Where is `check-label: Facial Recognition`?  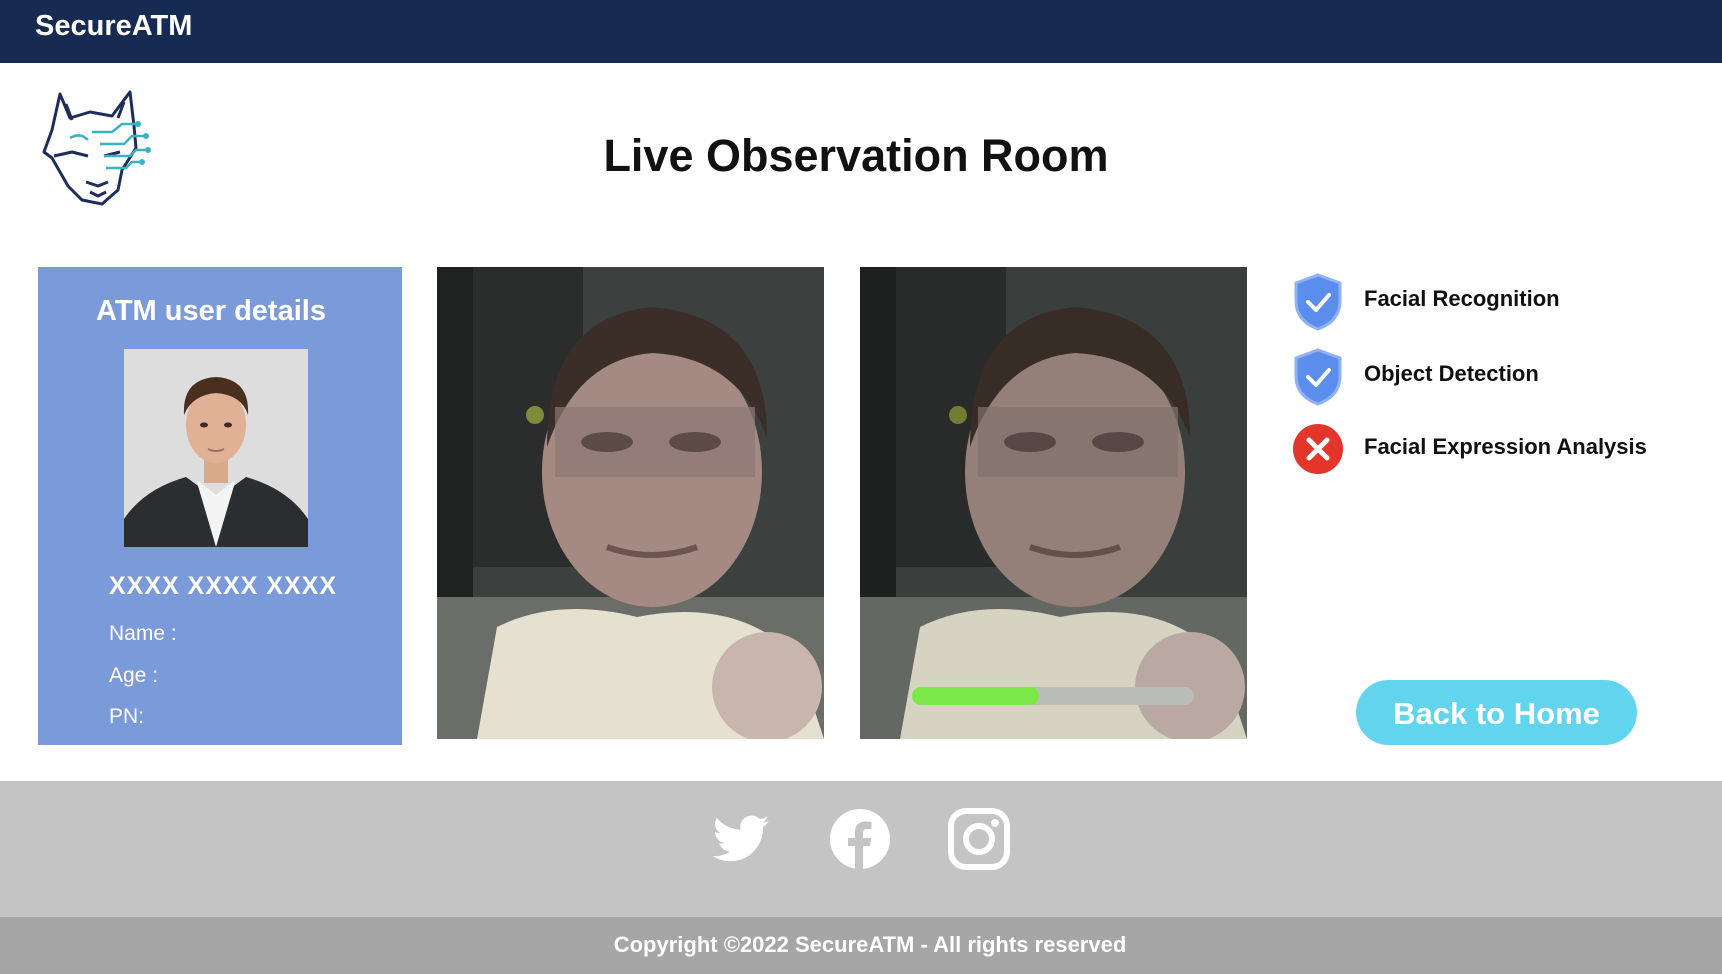 check-label: Facial Recognition is located at coordinates (1462, 298).